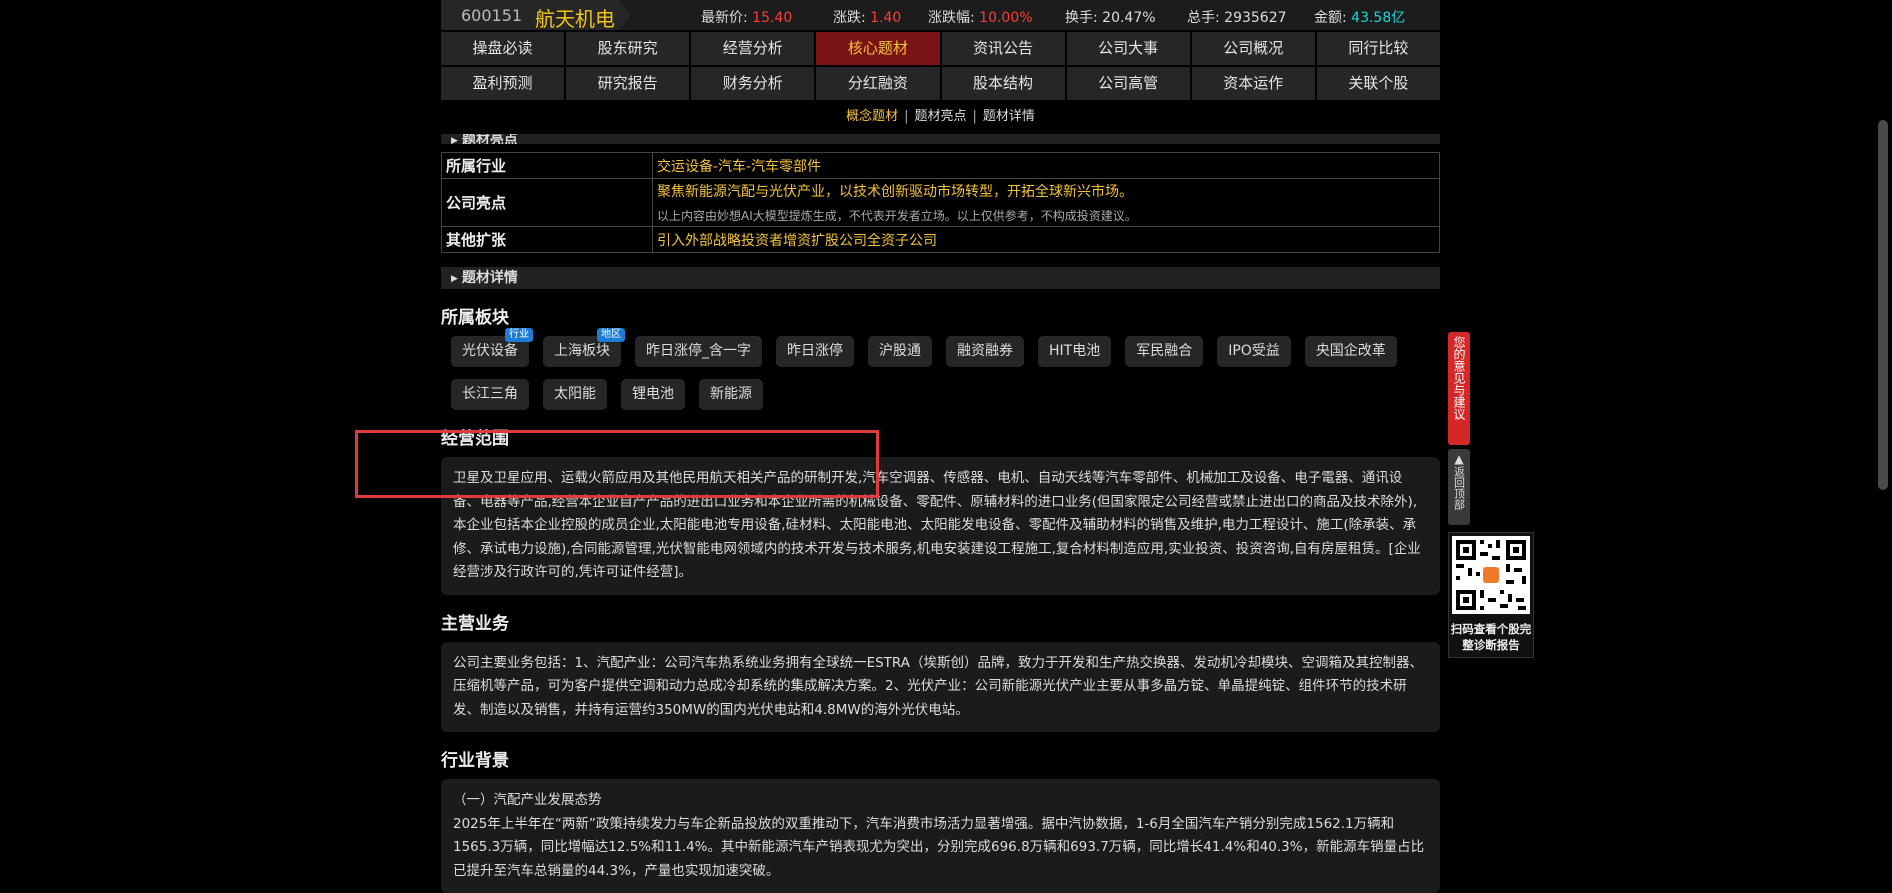 The image size is (1892, 893). Describe the element at coordinates (1883, 305) in the screenshot. I see `scrollbar-thumb` at that location.